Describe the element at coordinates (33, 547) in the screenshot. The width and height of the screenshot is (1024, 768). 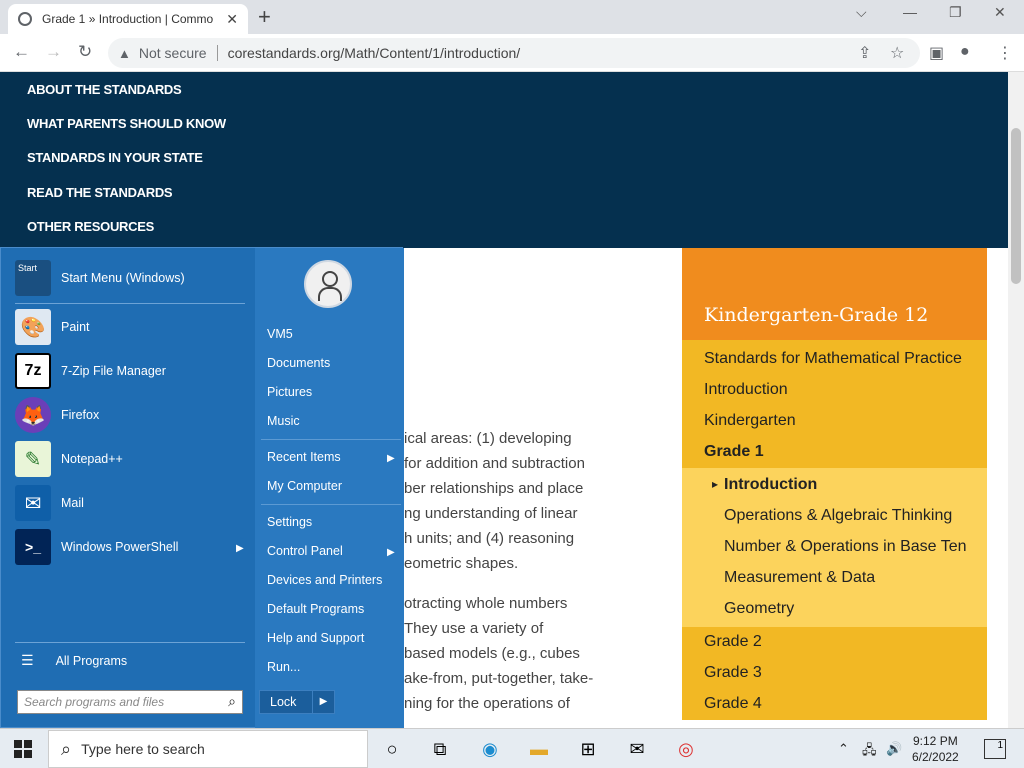
I see `powershell-icon: >_` at that location.